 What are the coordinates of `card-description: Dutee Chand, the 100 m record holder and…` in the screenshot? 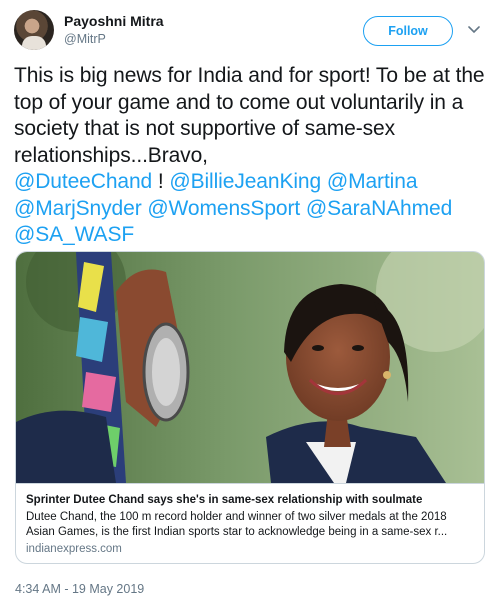 It's located at (237, 524).